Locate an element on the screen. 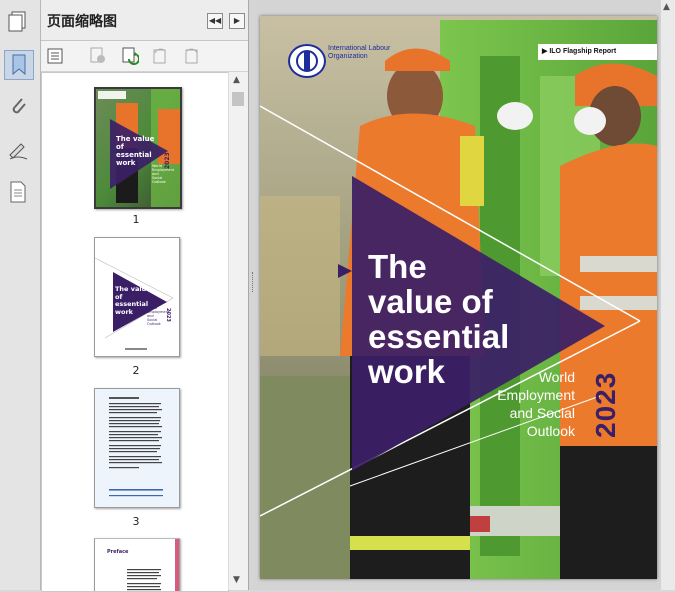  collapse-panel-button: ◀◀ is located at coordinates (215, 21).